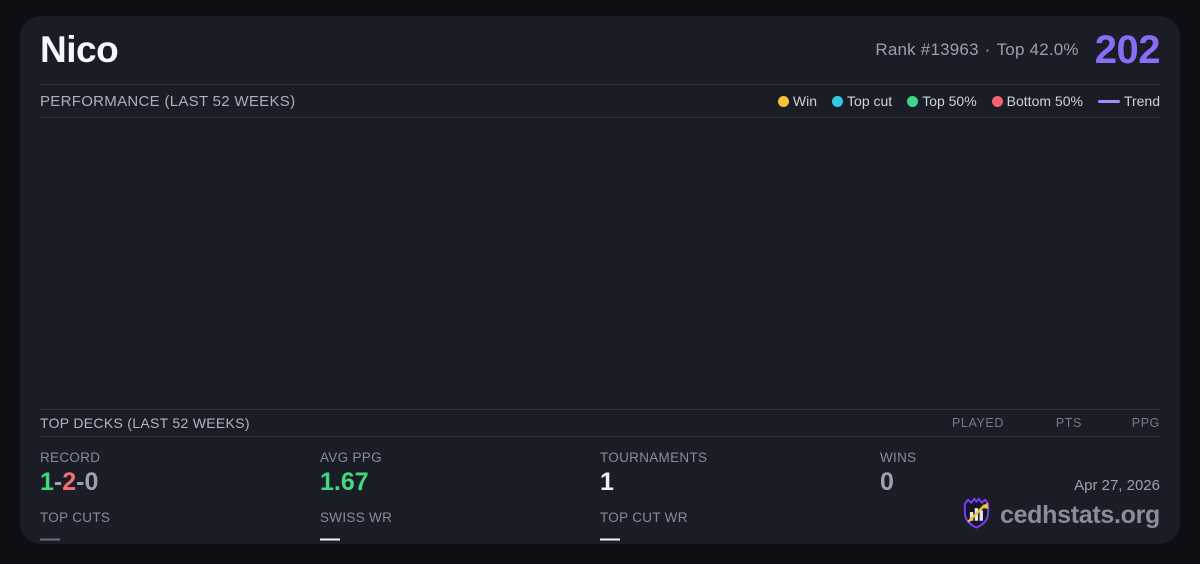 Image resolution: width=1200 pixels, height=564 pixels. Describe the element at coordinates (47, 482) in the screenshot. I see `record-wins: 1` at that location.